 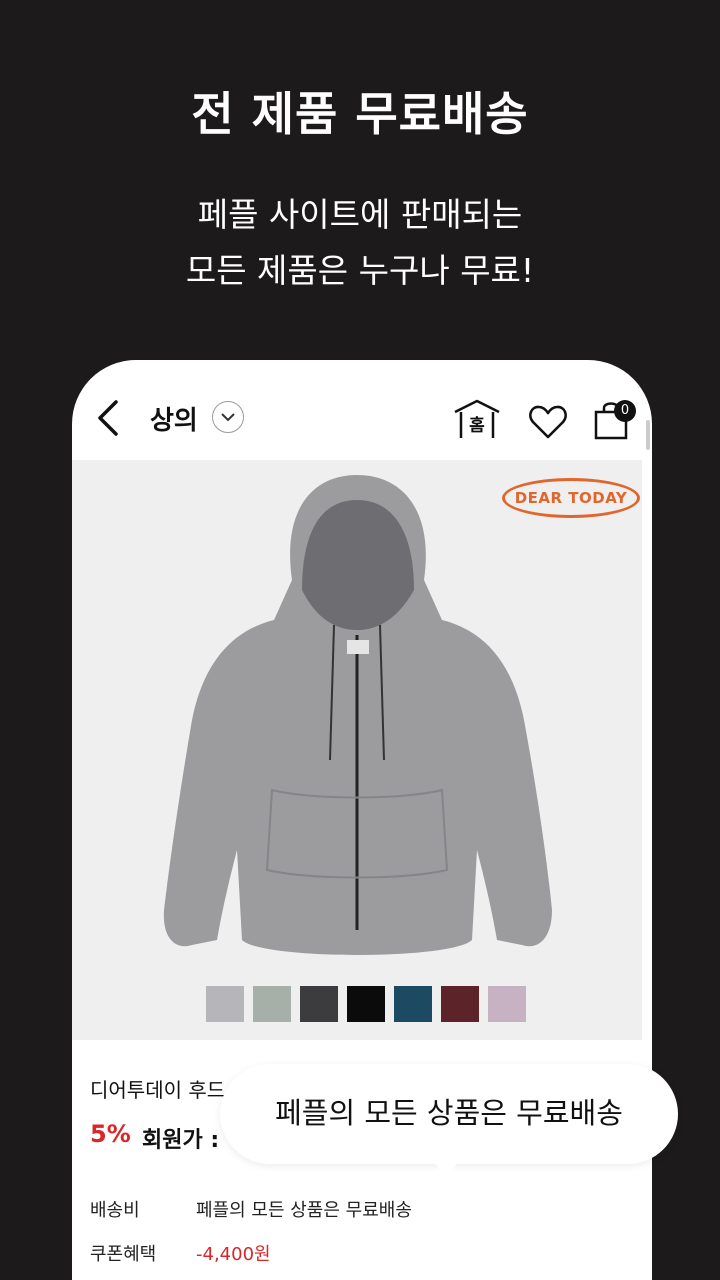 I want to click on scrollbar, so click(x=648, y=435).